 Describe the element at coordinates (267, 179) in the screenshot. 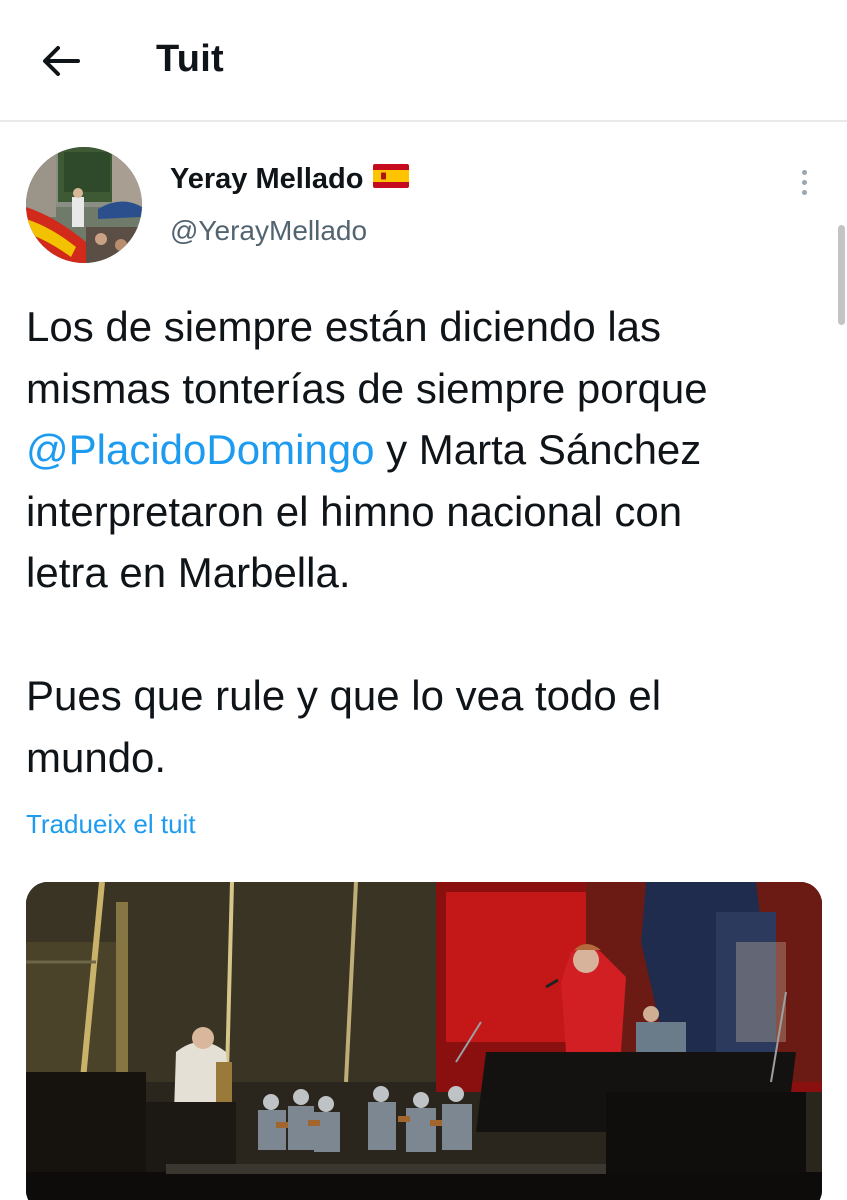

I see `author-name-text: Yeray Mellado` at that location.